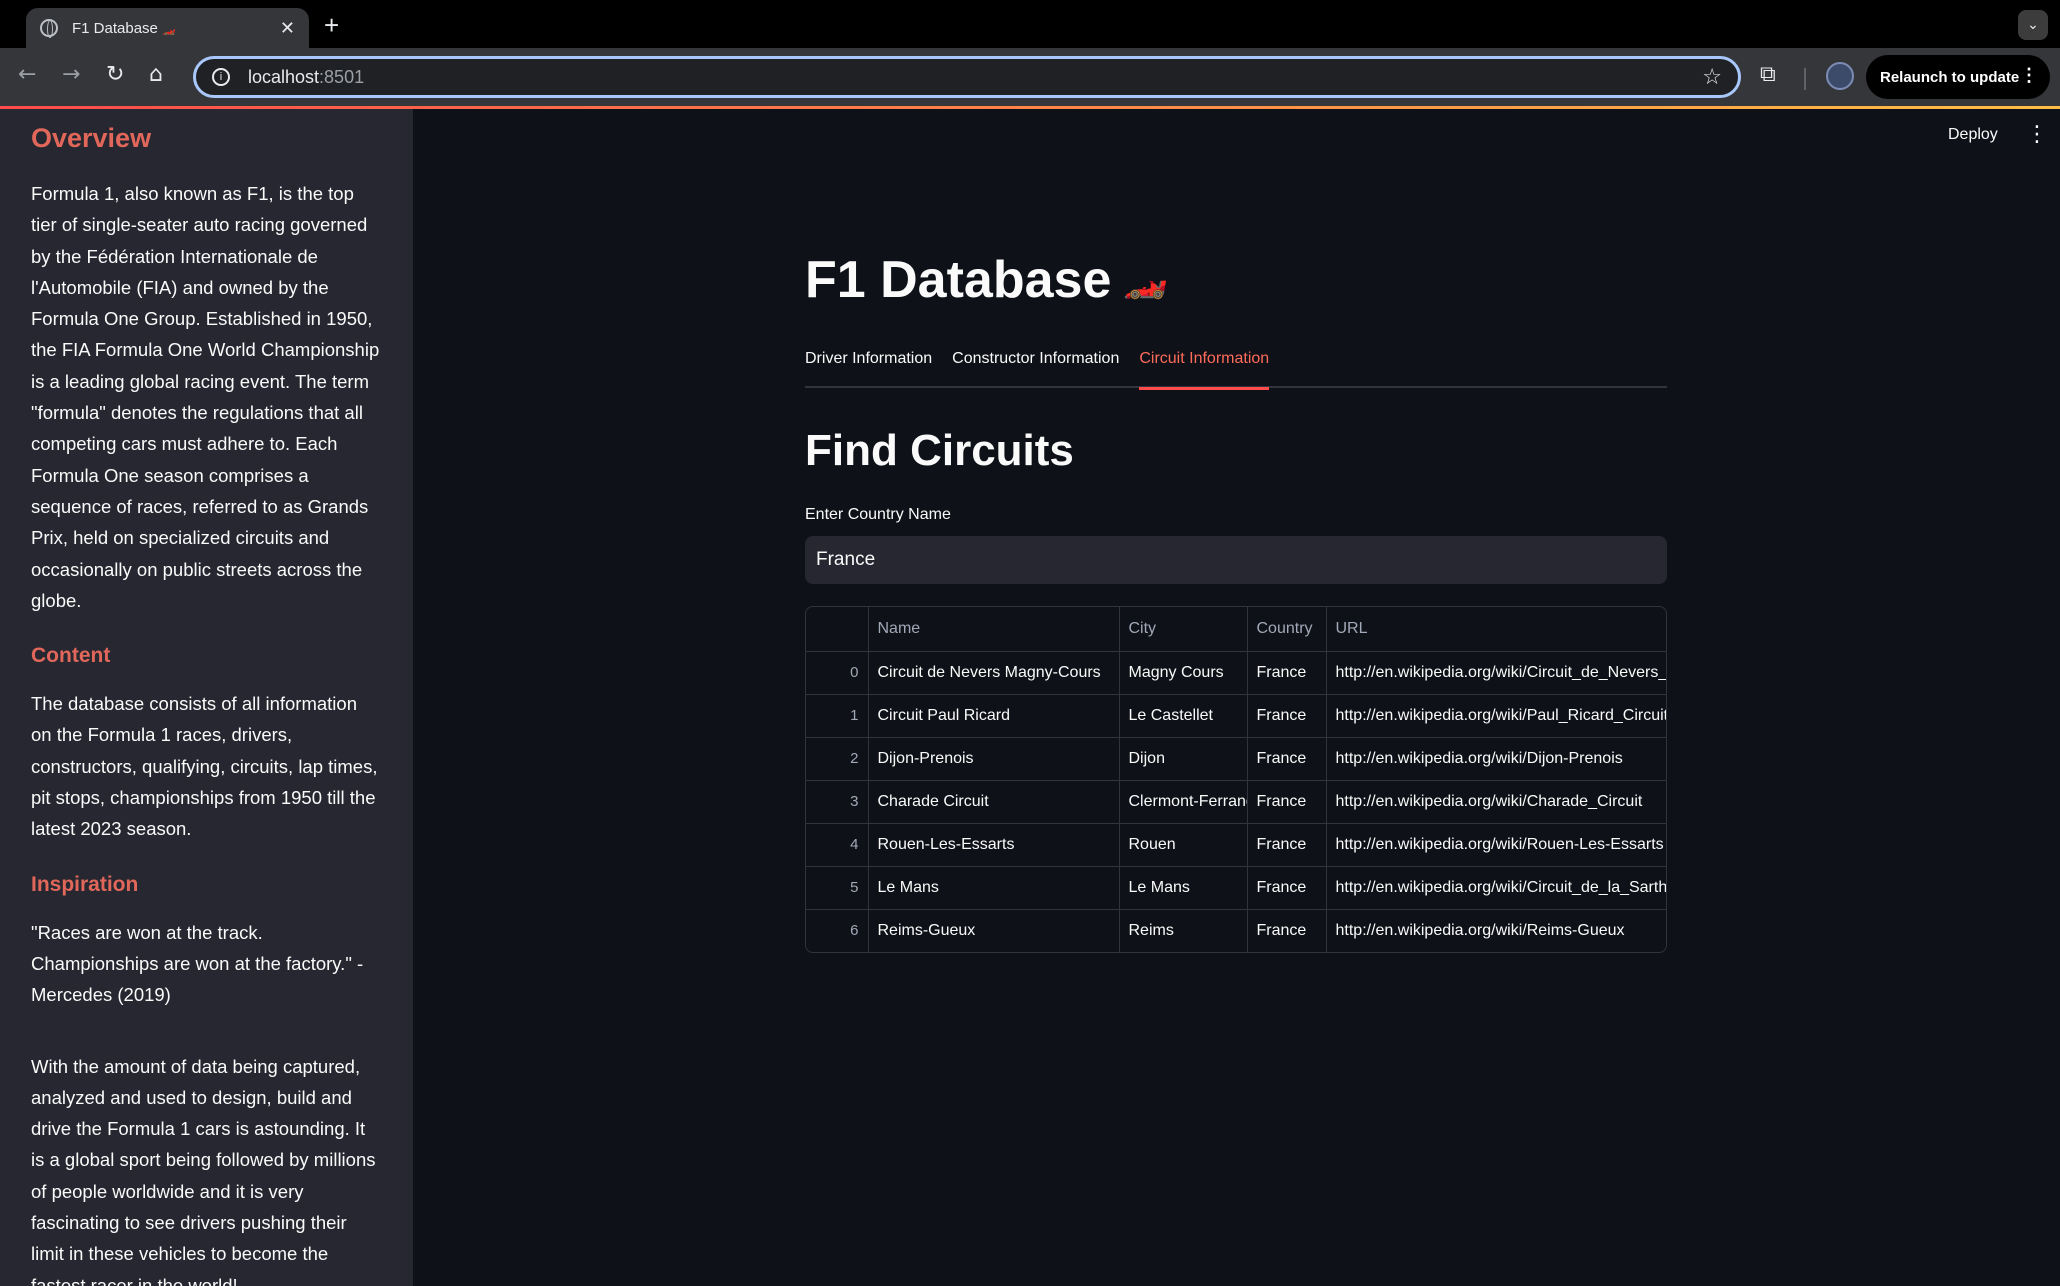 This screenshot has width=2060, height=1286. I want to click on back-icon: ←, so click(27, 74).